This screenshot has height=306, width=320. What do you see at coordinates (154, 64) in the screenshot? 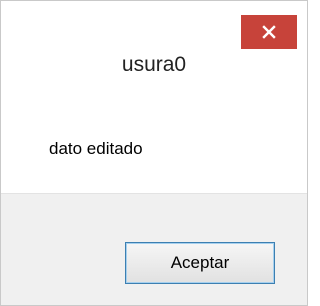
I see `window-title: usura0` at bounding box center [154, 64].